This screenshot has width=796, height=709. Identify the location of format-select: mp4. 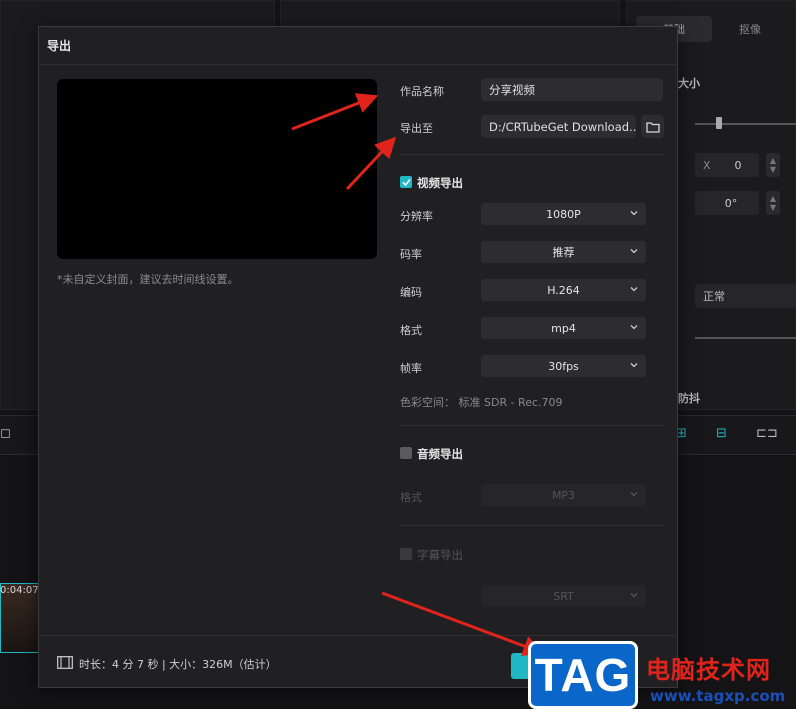
(563, 328).